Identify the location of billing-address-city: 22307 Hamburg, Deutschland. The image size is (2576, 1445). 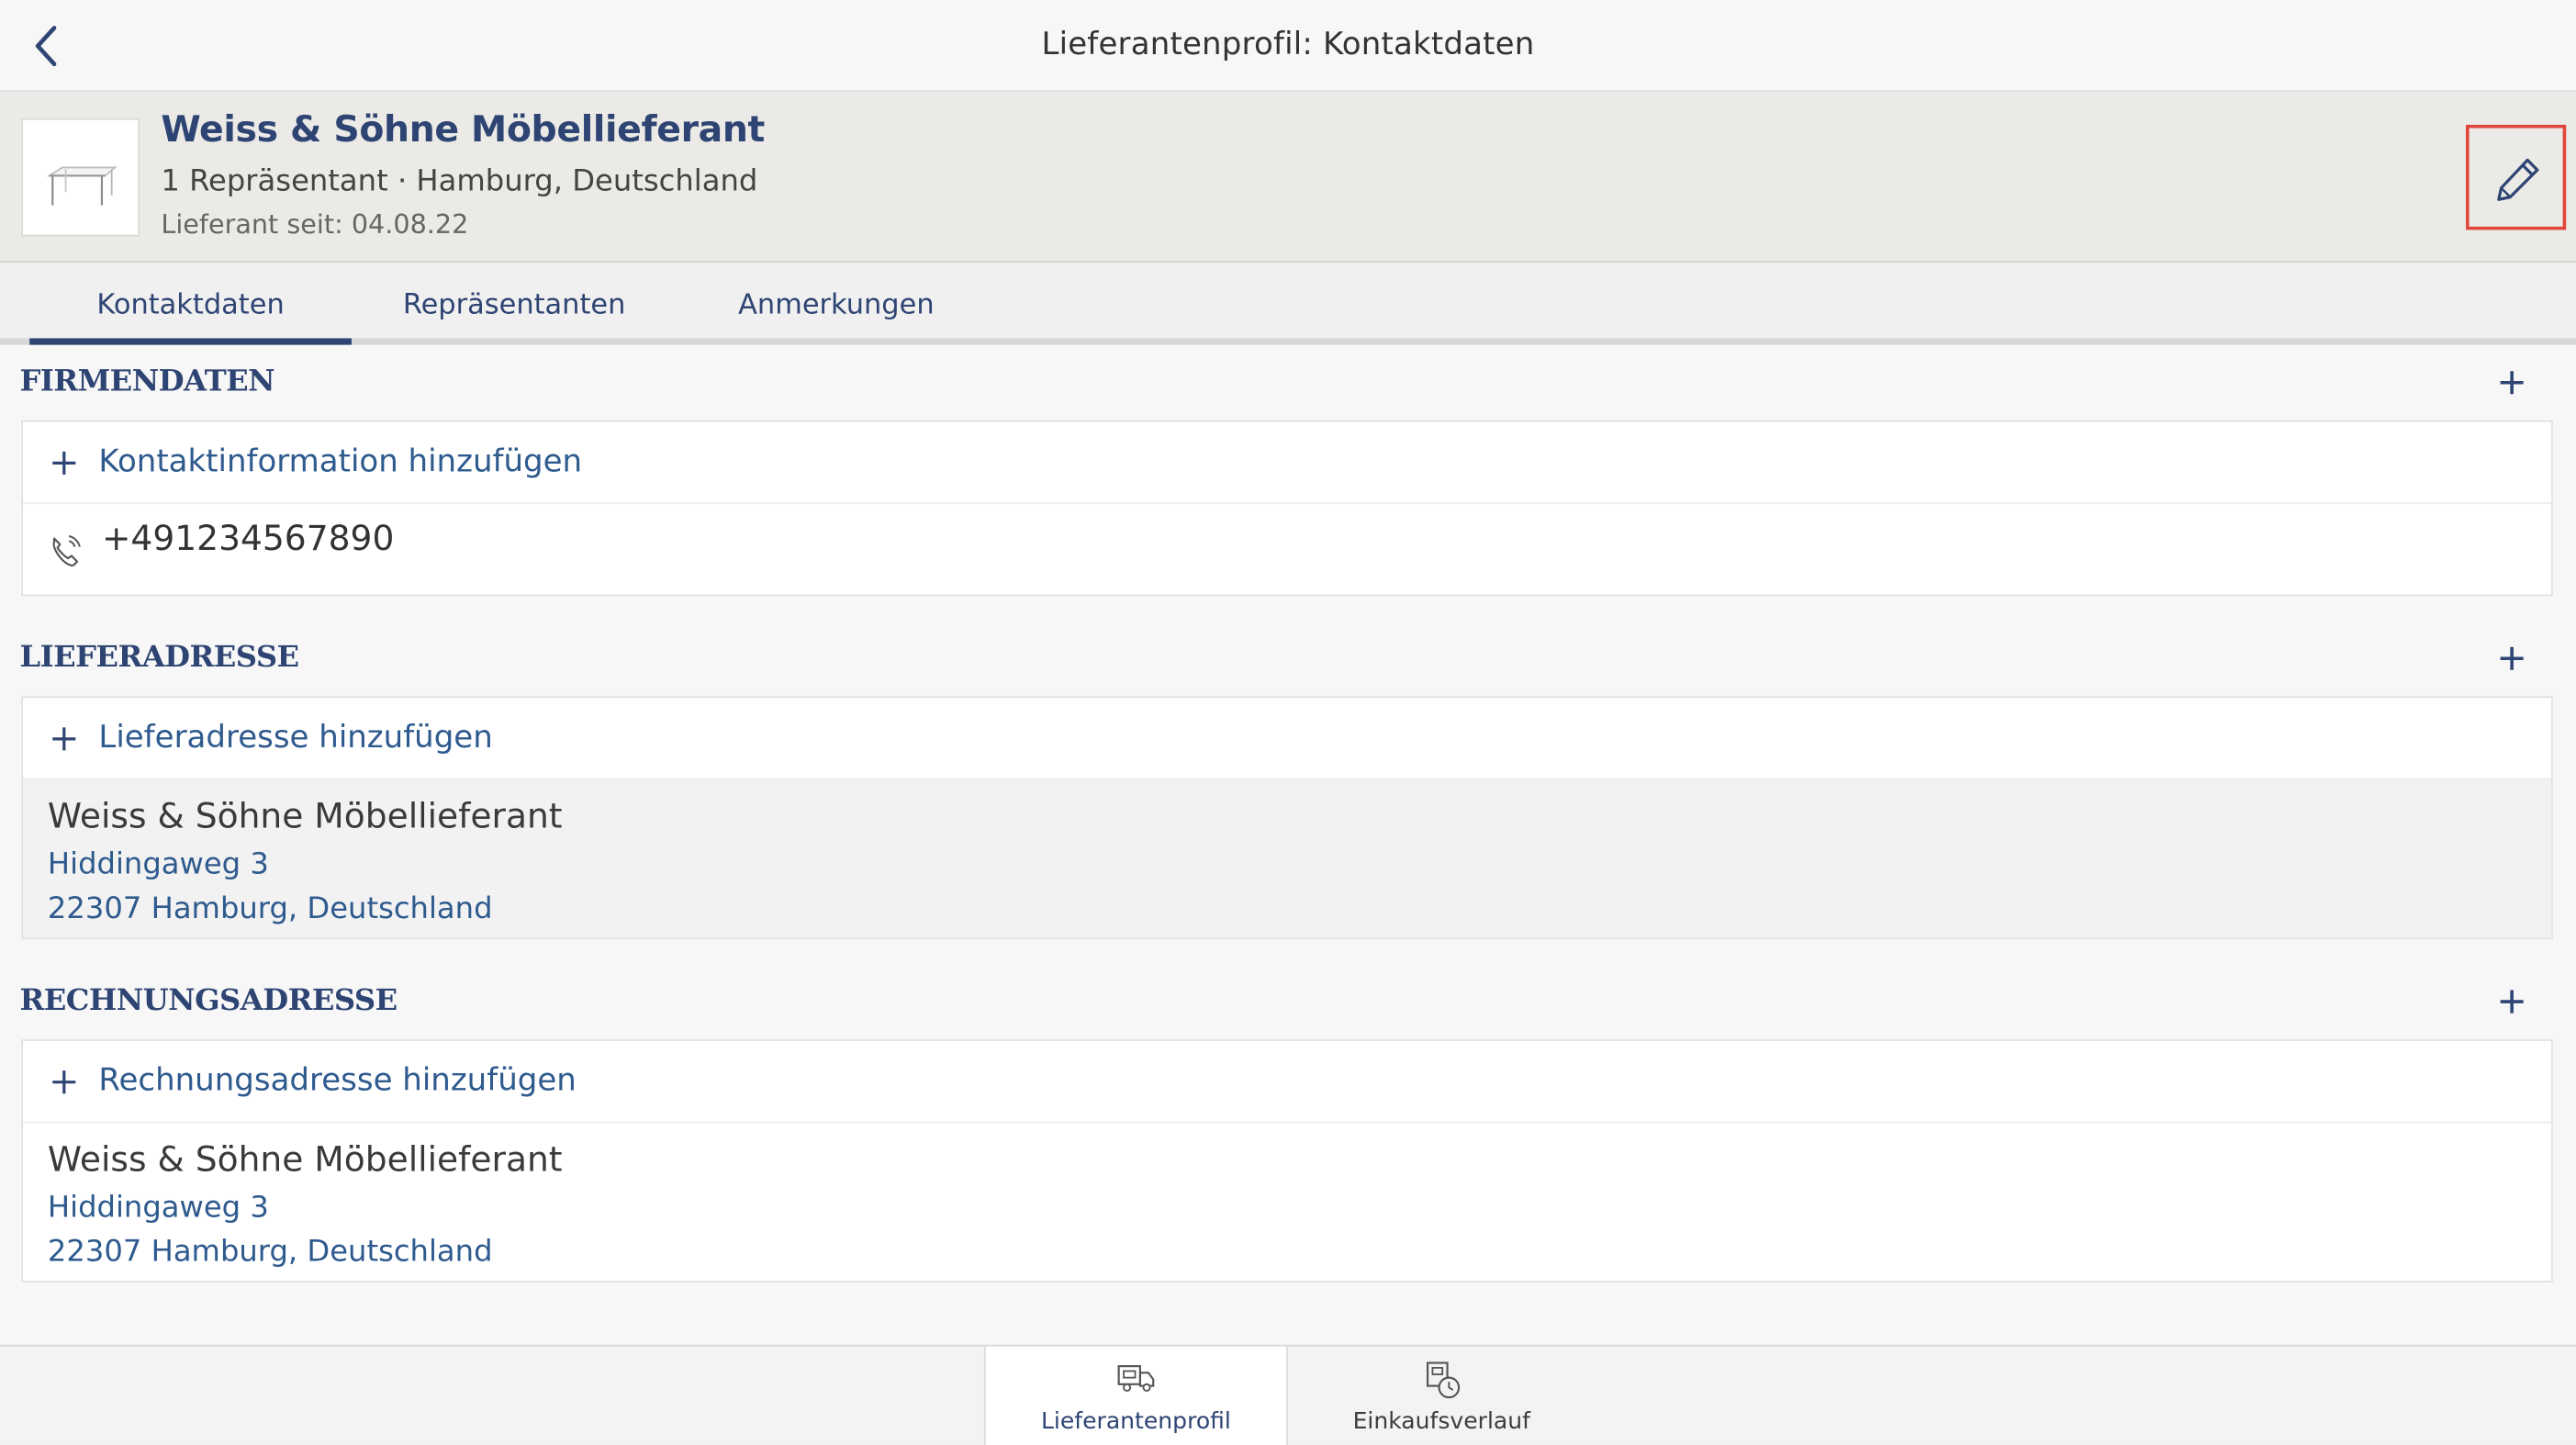
(270, 1252).